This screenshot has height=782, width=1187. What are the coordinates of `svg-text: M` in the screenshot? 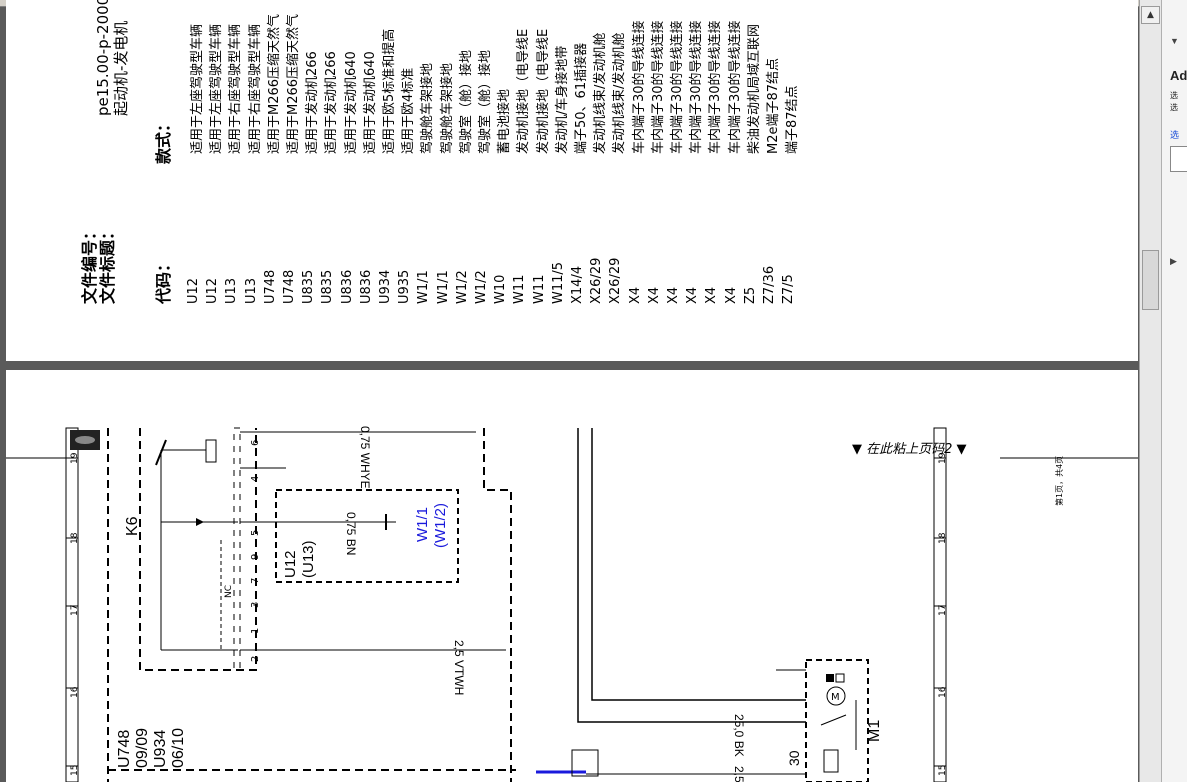 It's located at (835, 697).